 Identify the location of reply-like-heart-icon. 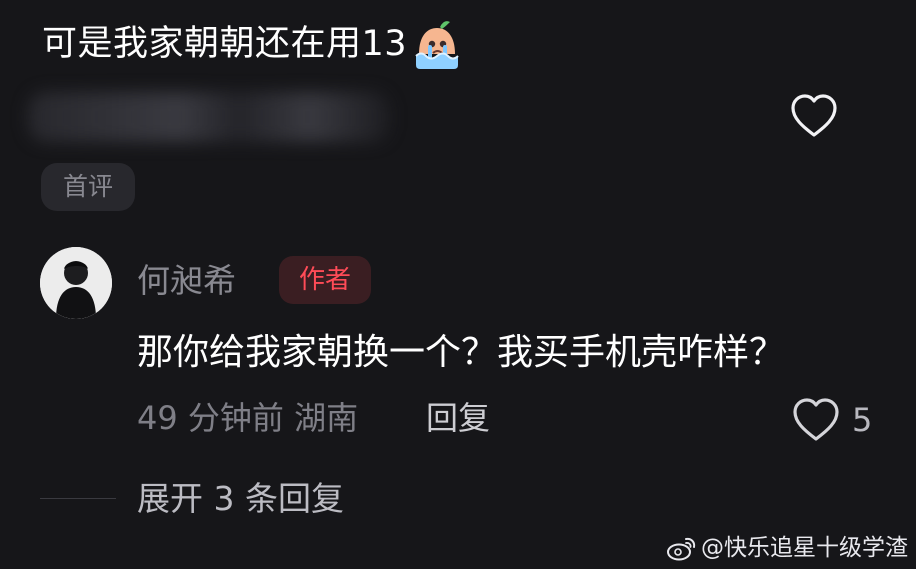
(816, 419).